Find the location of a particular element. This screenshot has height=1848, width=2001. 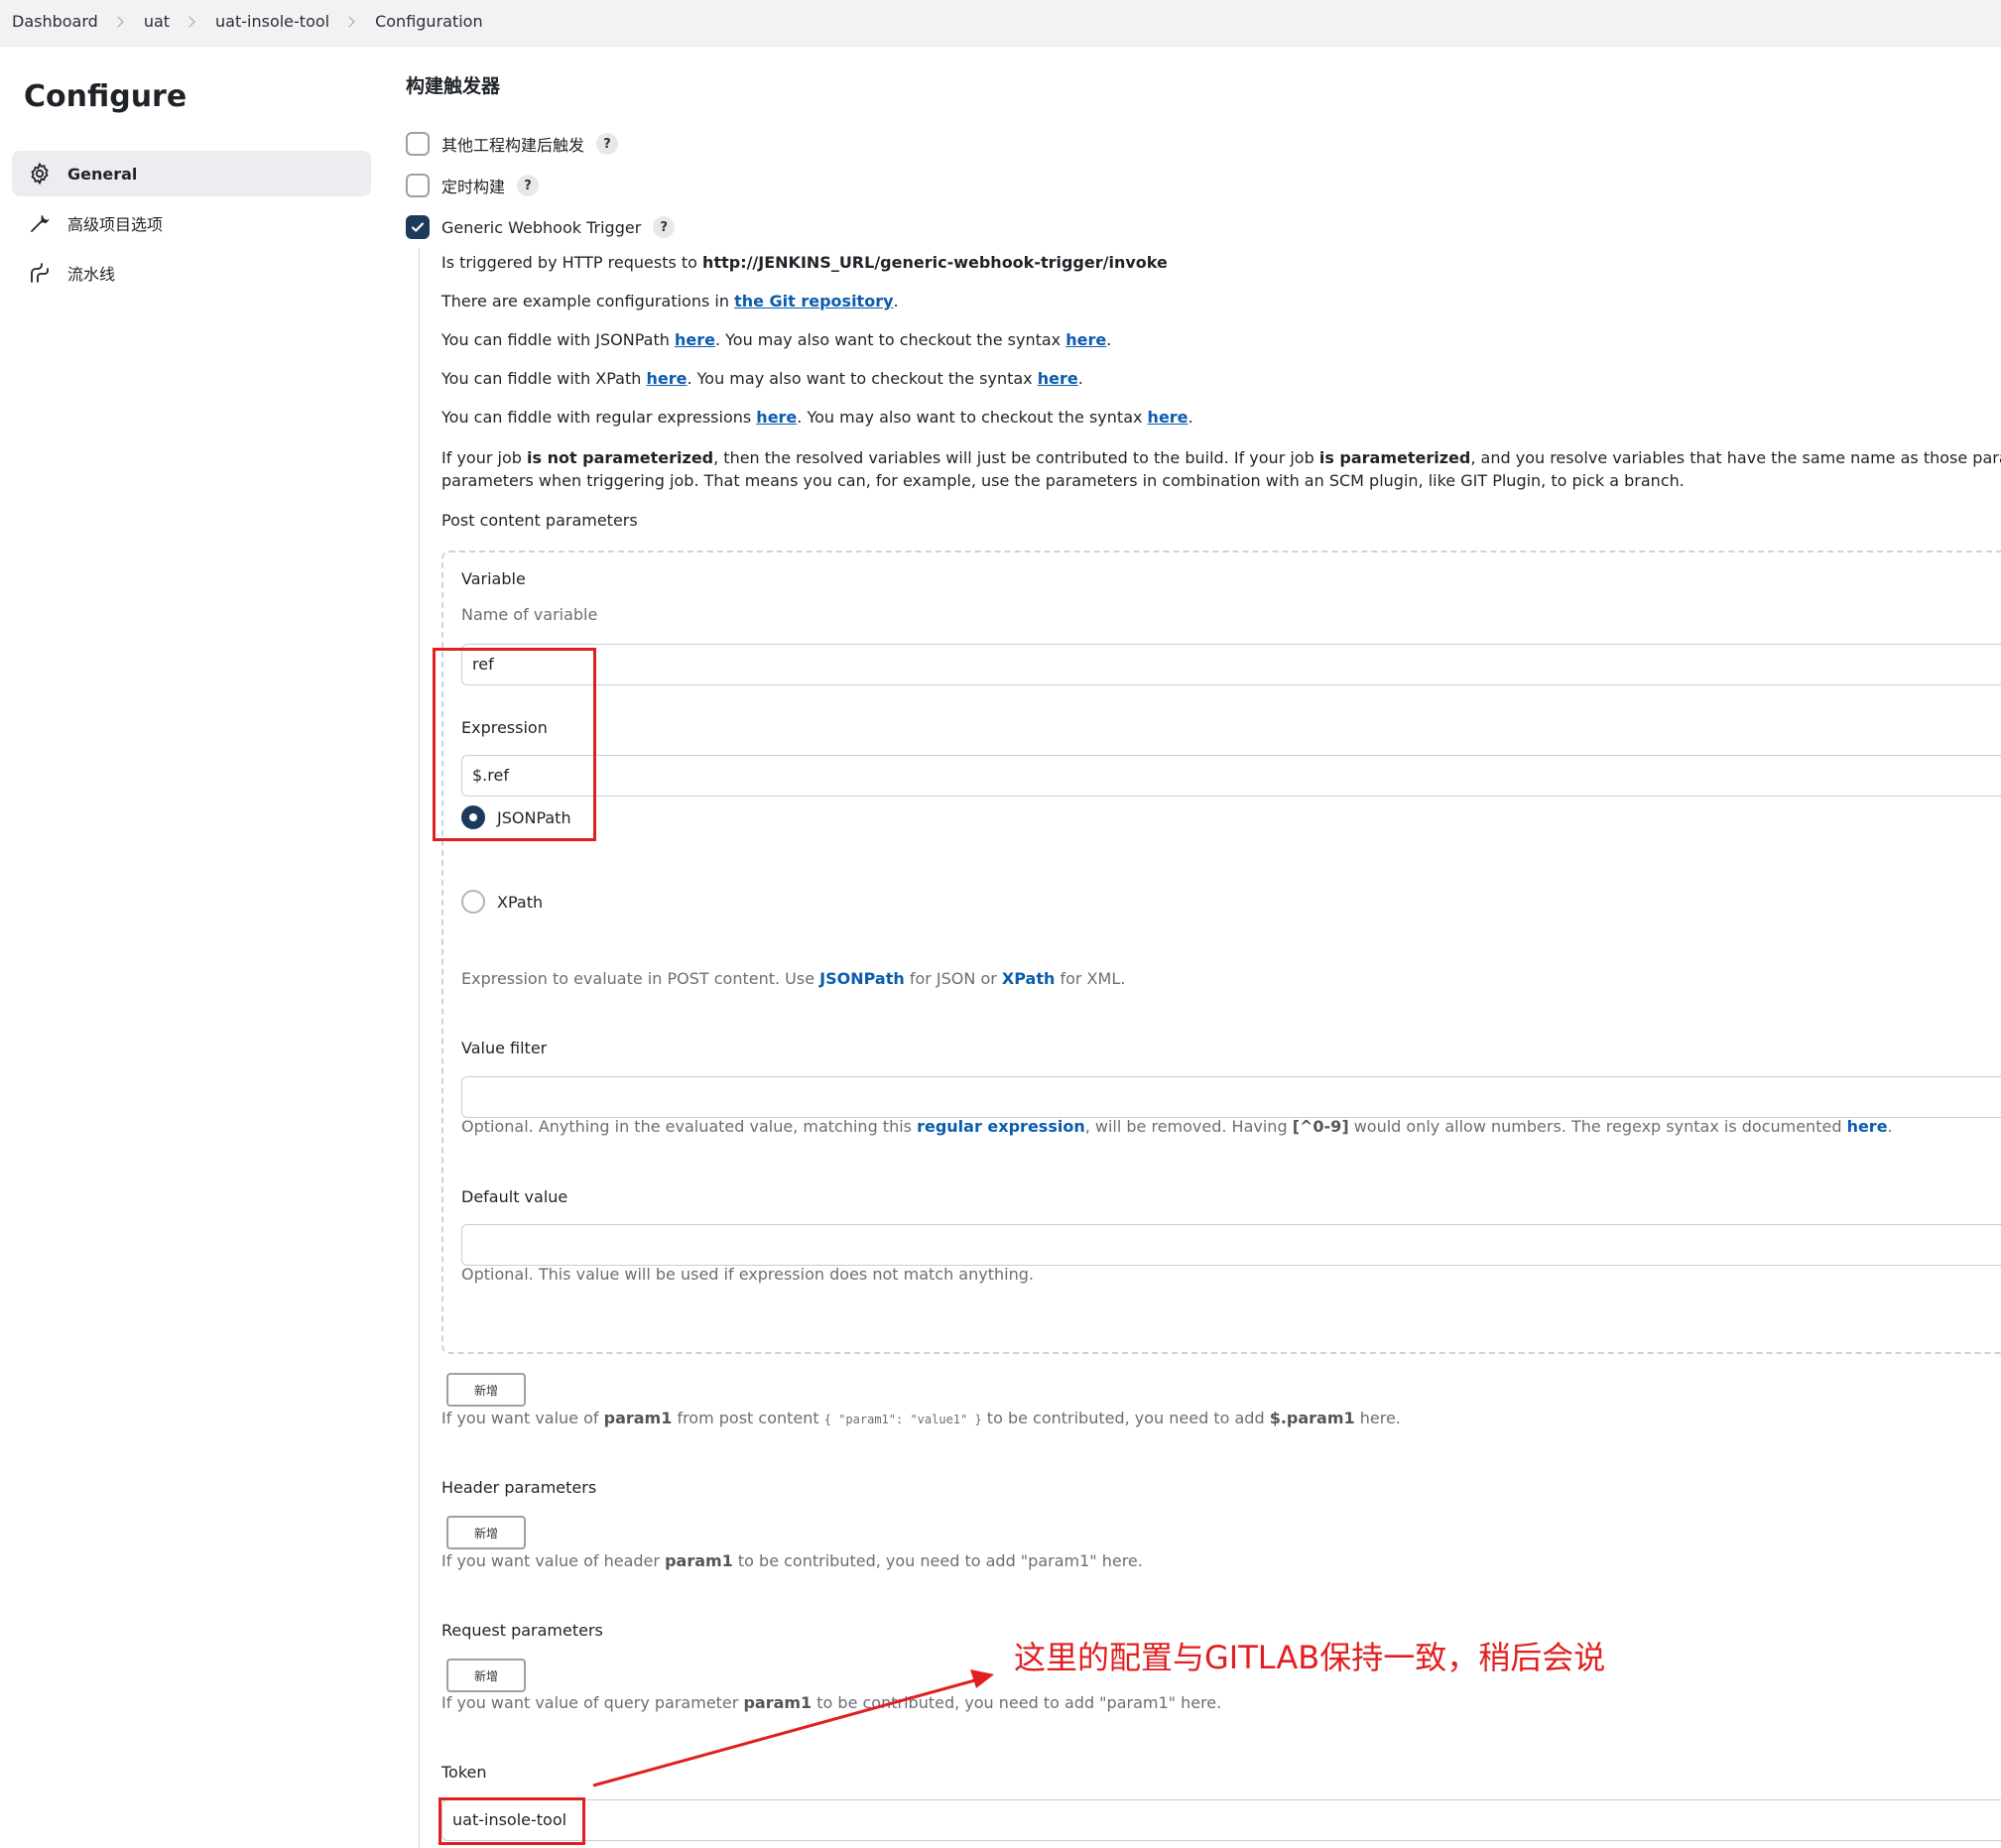

breadcrumb-dashboard: Dashboard is located at coordinates (55, 21).